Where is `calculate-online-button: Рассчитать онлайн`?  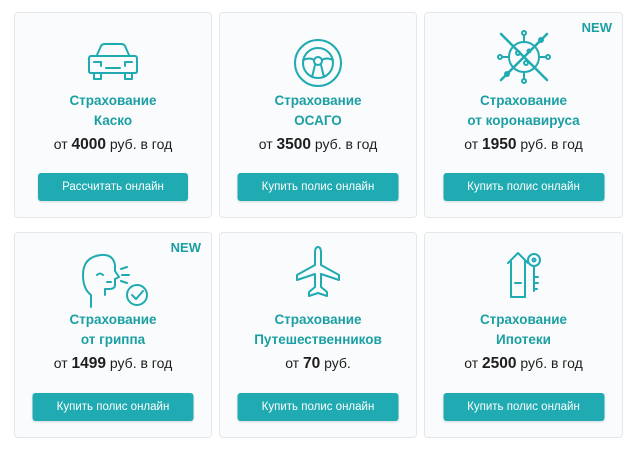
calculate-online-button: Рассчитать онлайн is located at coordinates (113, 187).